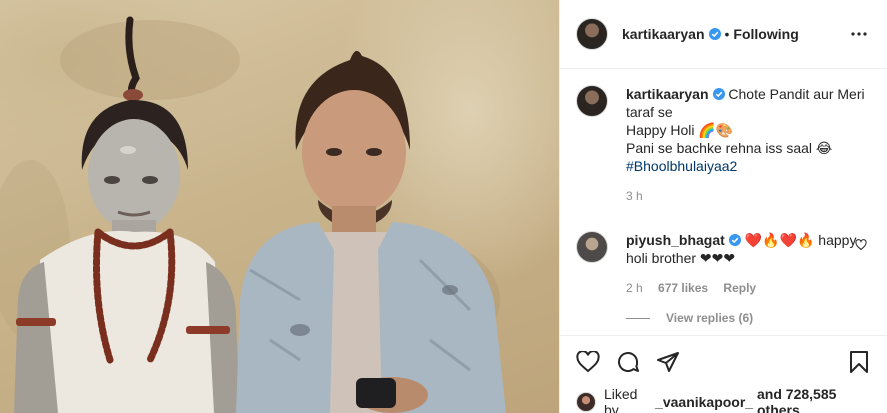  I want to click on caption-text-line: taraf se, so click(649, 112).